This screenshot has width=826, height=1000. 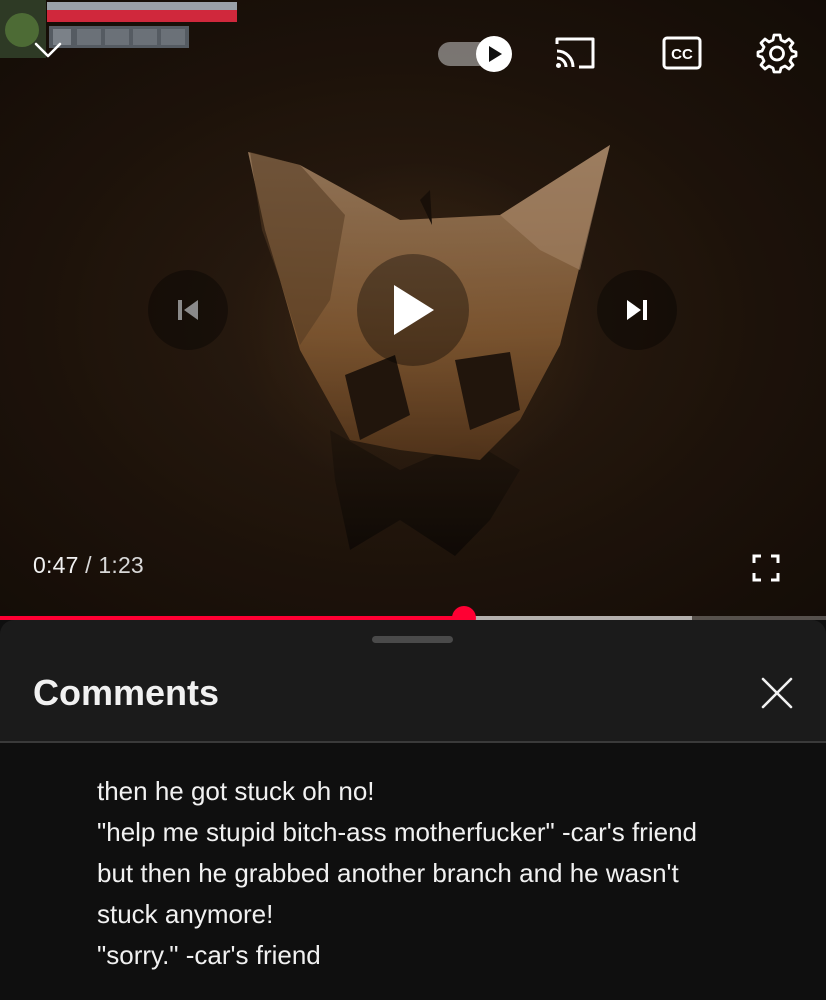 I want to click on duration: 1:23, so click(x=121, y=565).